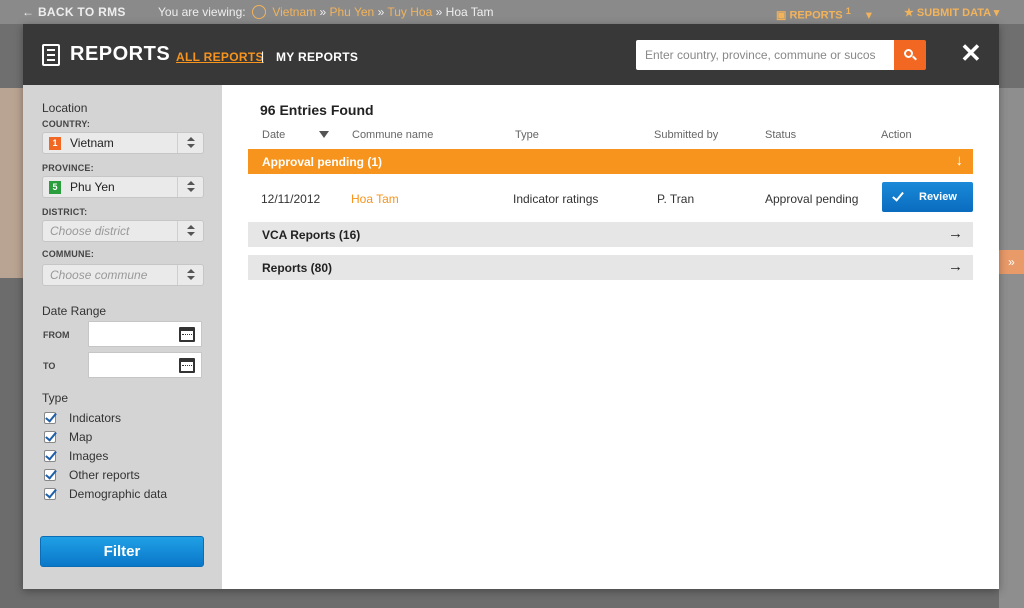  What do you see at coordinates (765, 55) in the screenshot?
I see `search-input` at bounding box center [765, 55].